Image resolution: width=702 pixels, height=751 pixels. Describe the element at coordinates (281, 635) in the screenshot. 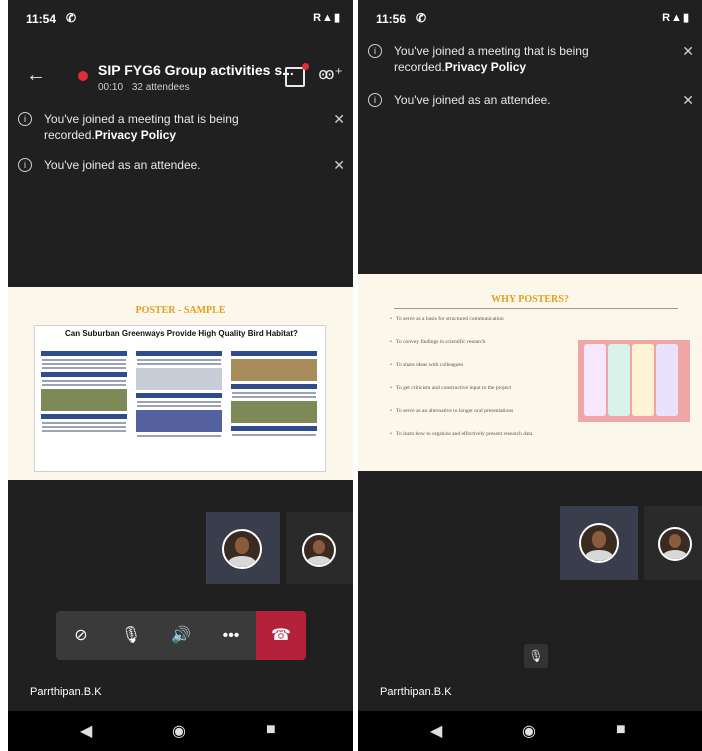

I see `end-call-button: ☎` at that location.